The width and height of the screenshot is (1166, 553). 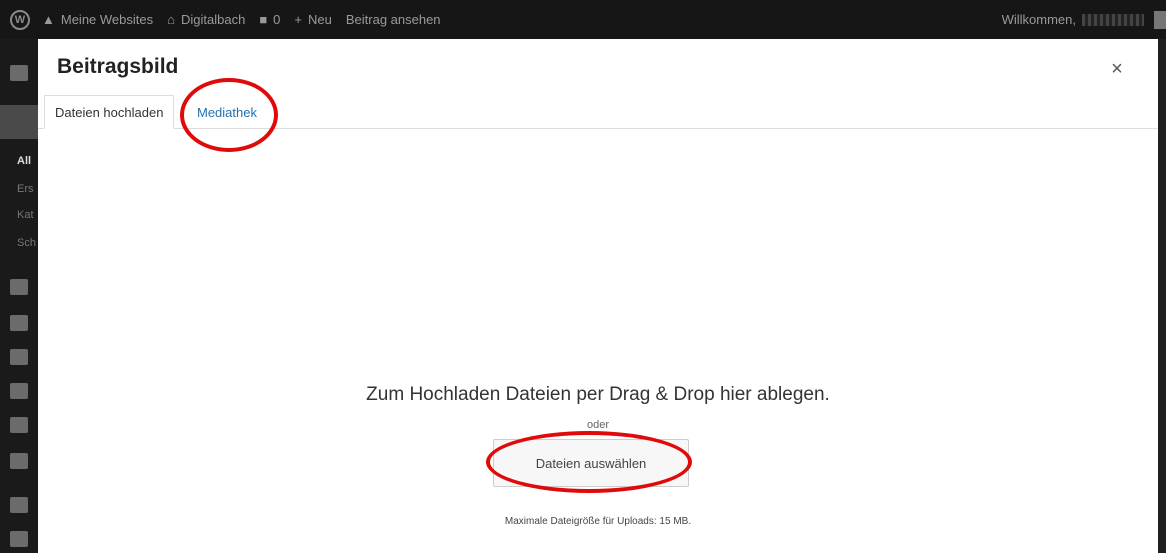 I want to click on submenu-item-tags: Sch, so click(x=26, y=243).